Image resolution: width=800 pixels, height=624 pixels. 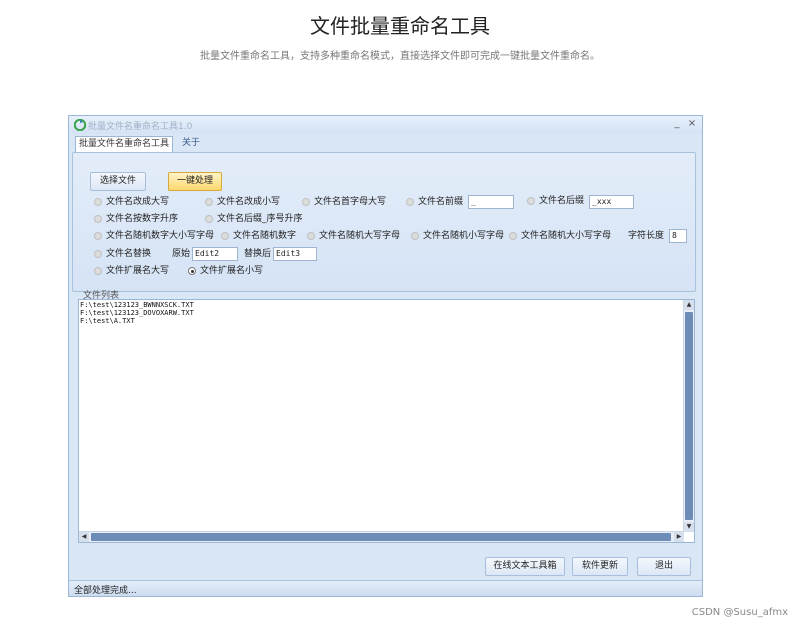 I want to click on online-toolbox-button: 在线文本工具箱, so click(x=525, y=566).